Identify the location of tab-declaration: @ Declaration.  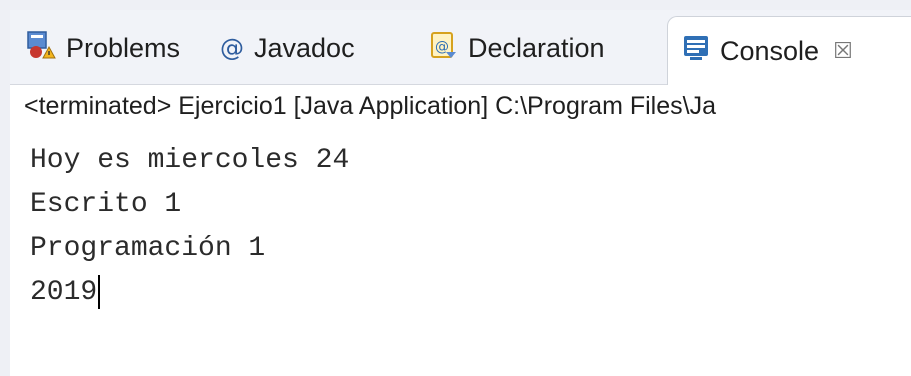
(516, 48).